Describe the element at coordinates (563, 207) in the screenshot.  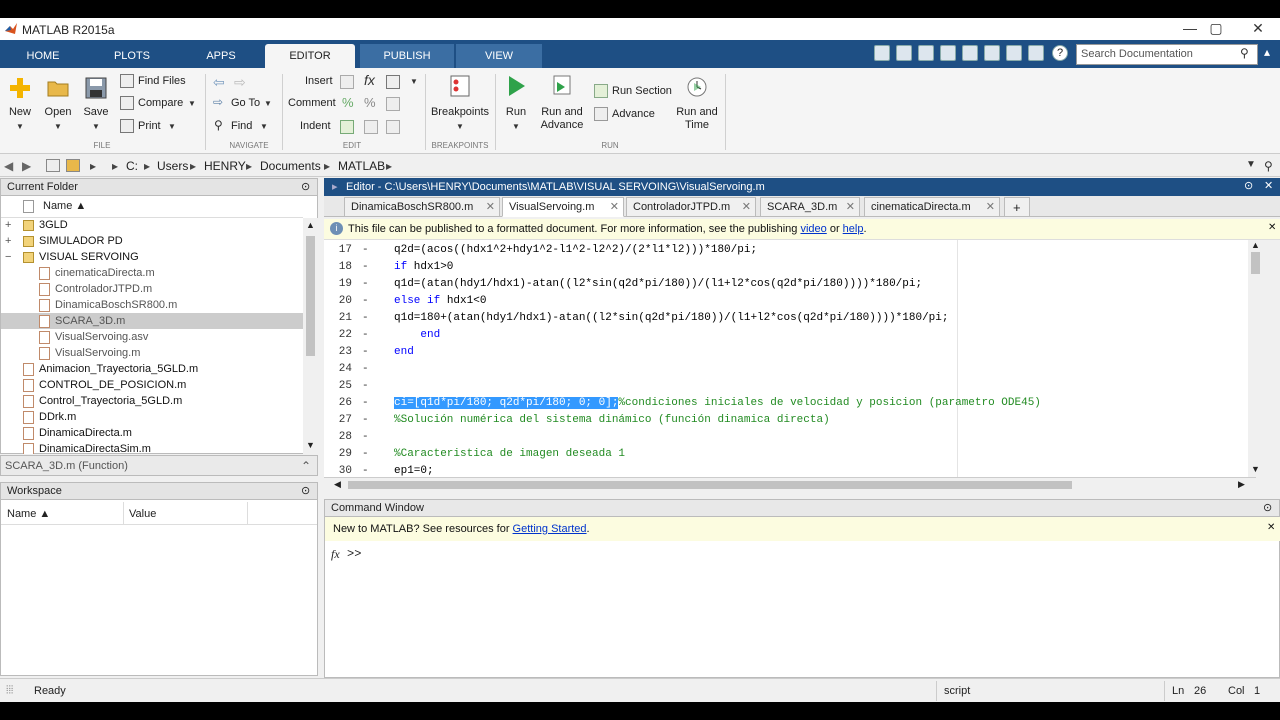
I see `editor-tab-active: VisualServoing.m ✕` at that location.